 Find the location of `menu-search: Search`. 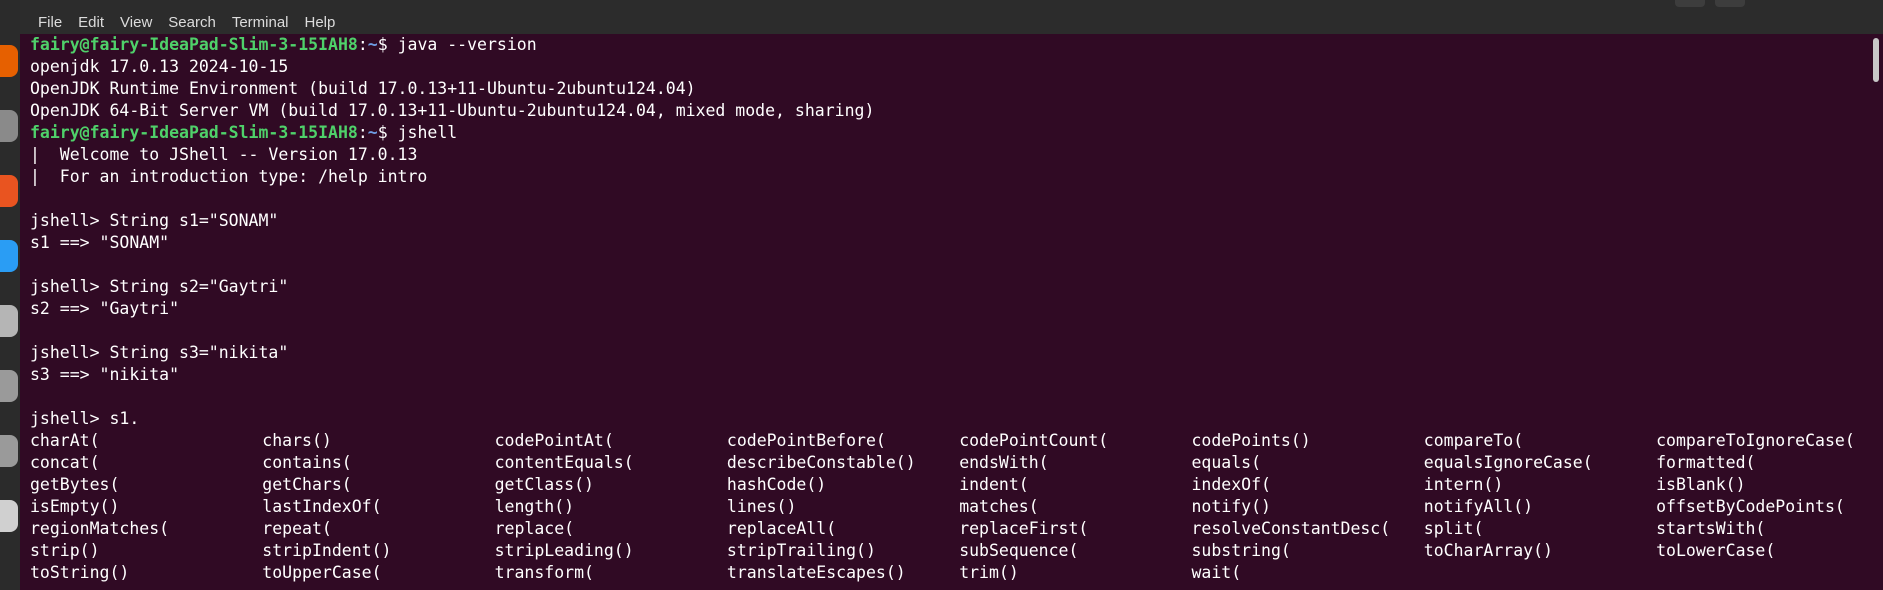

menu-search: Search is located at coordinates (192, 22).